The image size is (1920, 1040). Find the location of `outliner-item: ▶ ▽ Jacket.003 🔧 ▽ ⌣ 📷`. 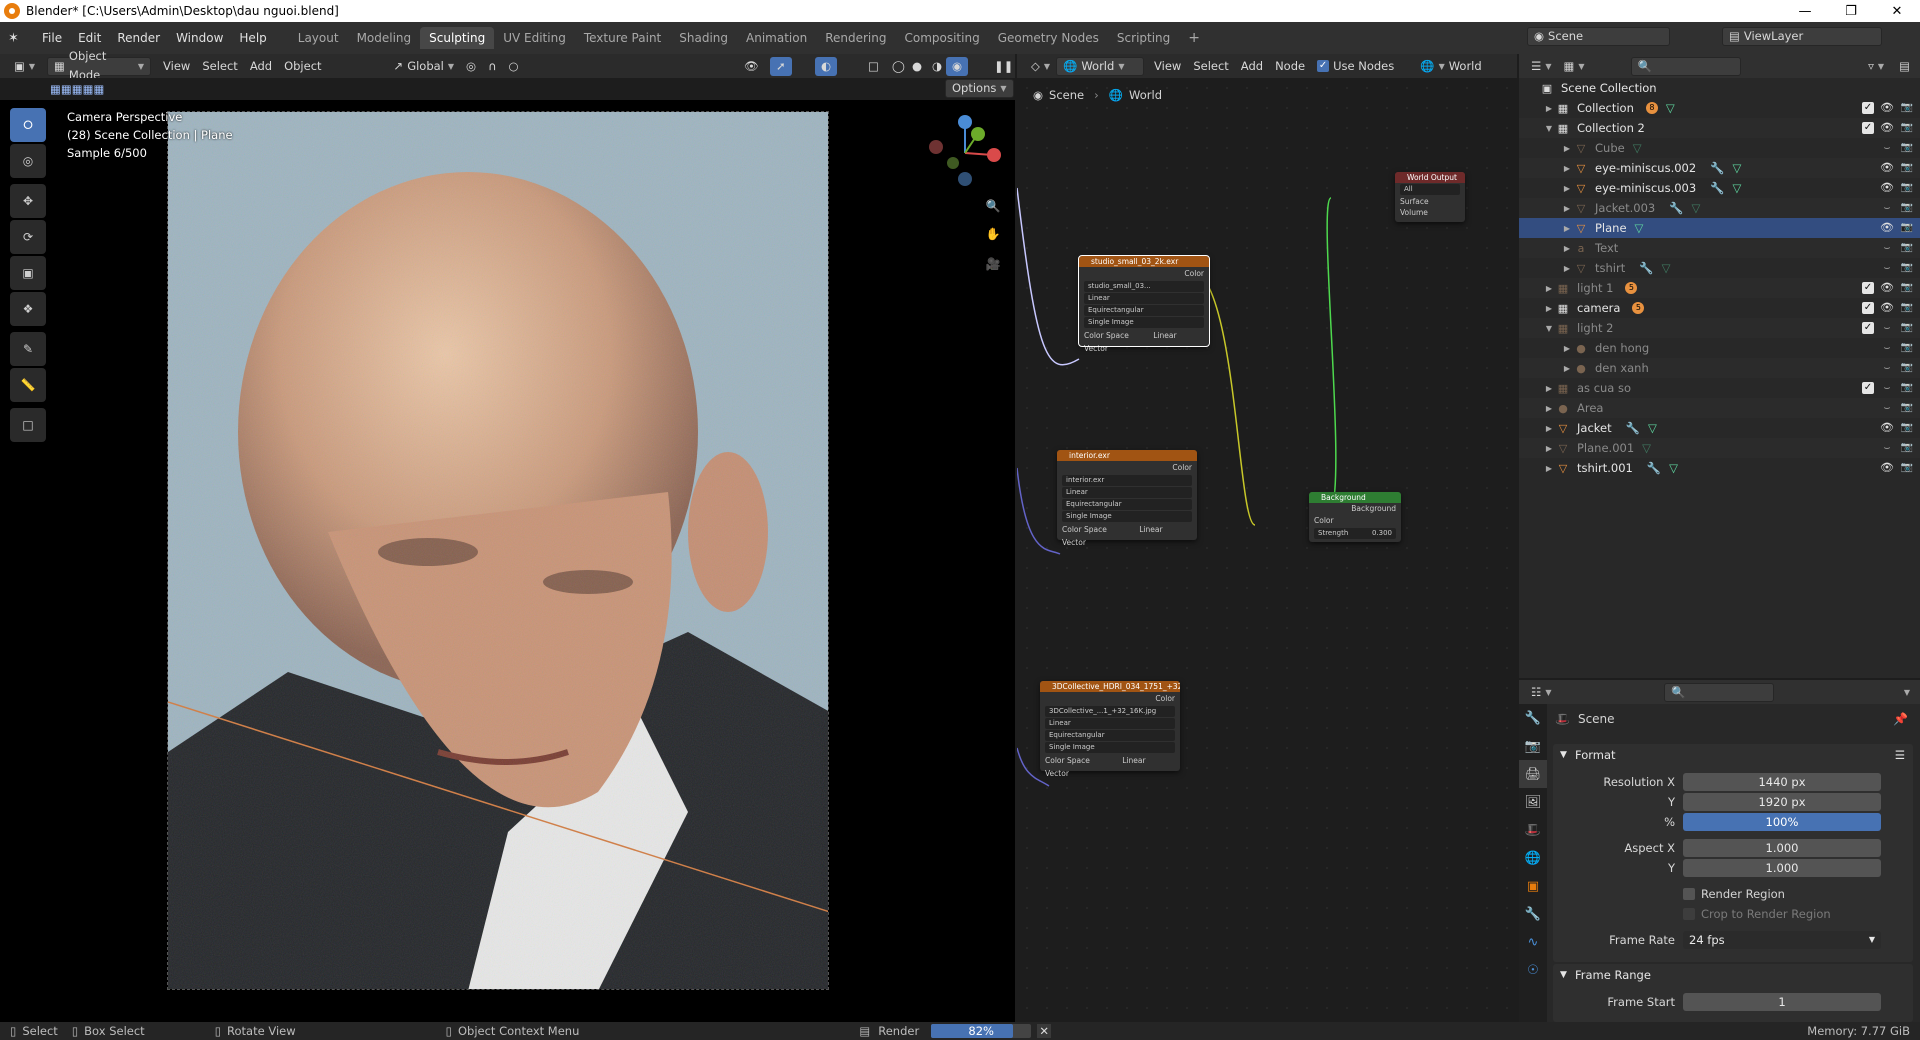

outliner-item: ▶ ▽ Jacket.003 🔧 ▽ ⌣ 📷 is located at coordinates (1719, 208).